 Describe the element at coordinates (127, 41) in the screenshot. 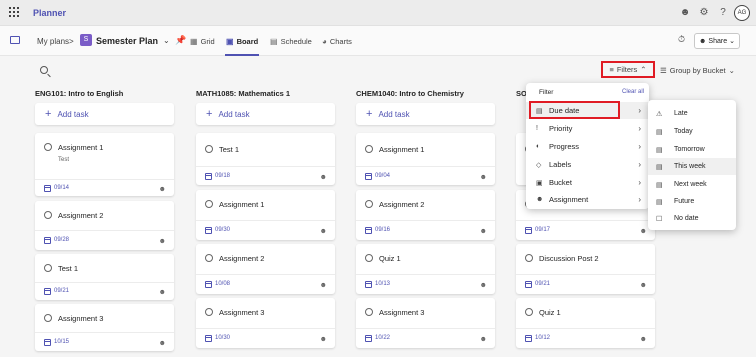

I see `plan-title: Semester Plan` at that location.